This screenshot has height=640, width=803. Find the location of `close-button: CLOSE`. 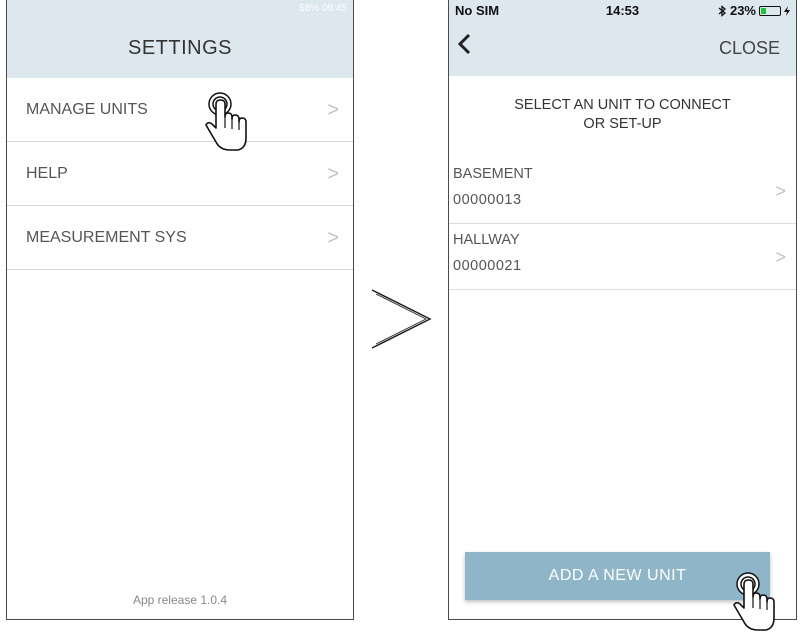

close-button: CLOSE is located at coordinates (749, 48).